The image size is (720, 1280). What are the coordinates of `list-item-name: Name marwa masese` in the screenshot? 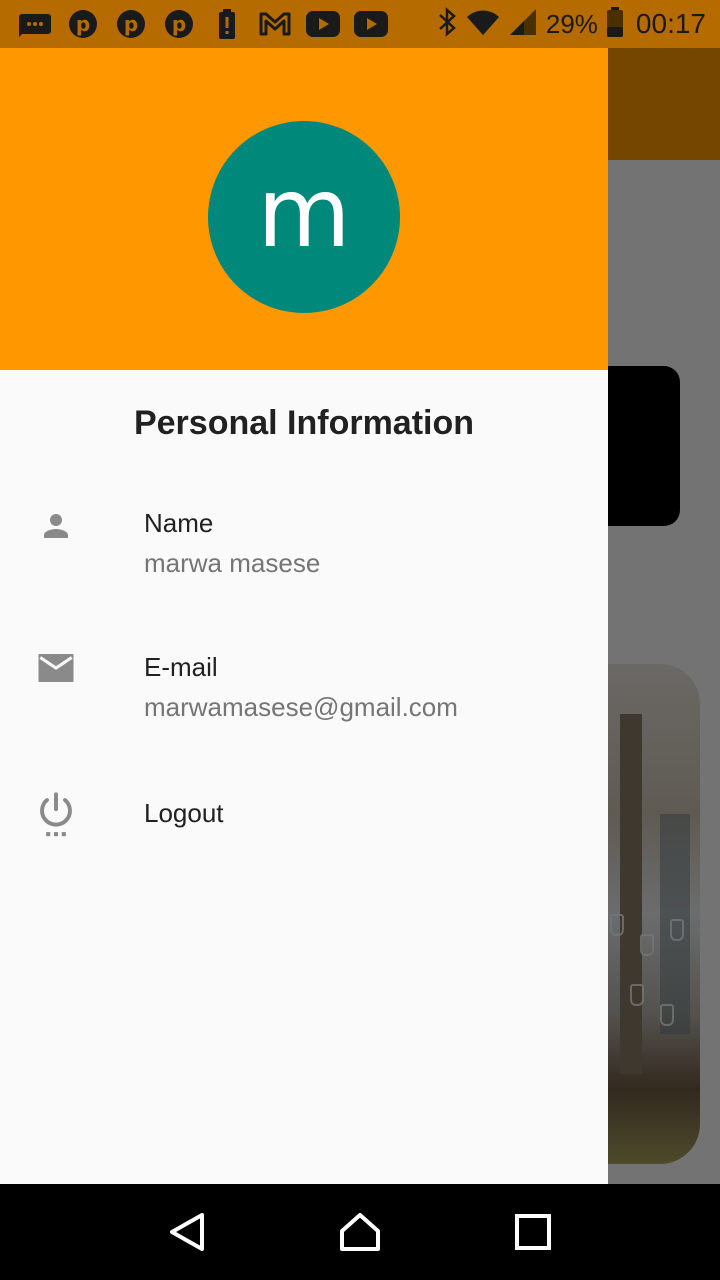 It's located at (304, 555).